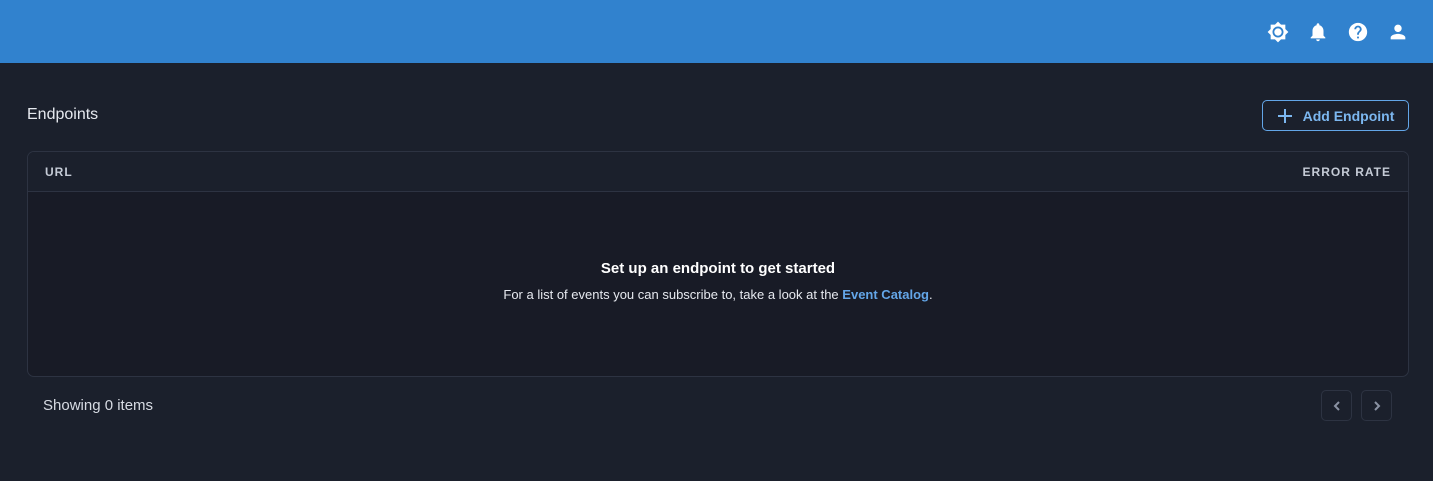  Describe the element at coordinates (930, 294) in the screenshot. I see `empty-state-suffix: .` at that location.